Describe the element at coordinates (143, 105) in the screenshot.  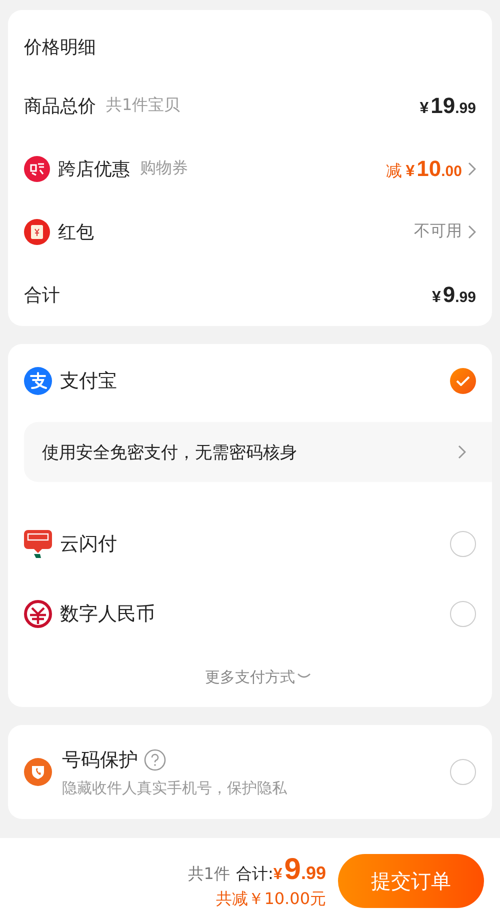
I see `row-sublabel: 共1件宝贝` at that location.